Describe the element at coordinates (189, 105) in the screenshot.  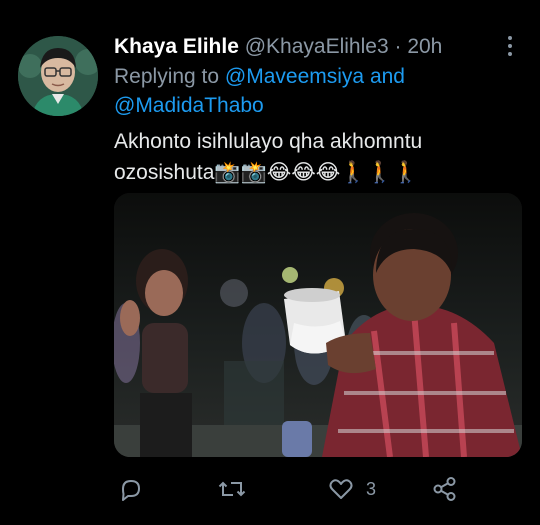
I see `mention-link: @MadidaThabo` at that location.